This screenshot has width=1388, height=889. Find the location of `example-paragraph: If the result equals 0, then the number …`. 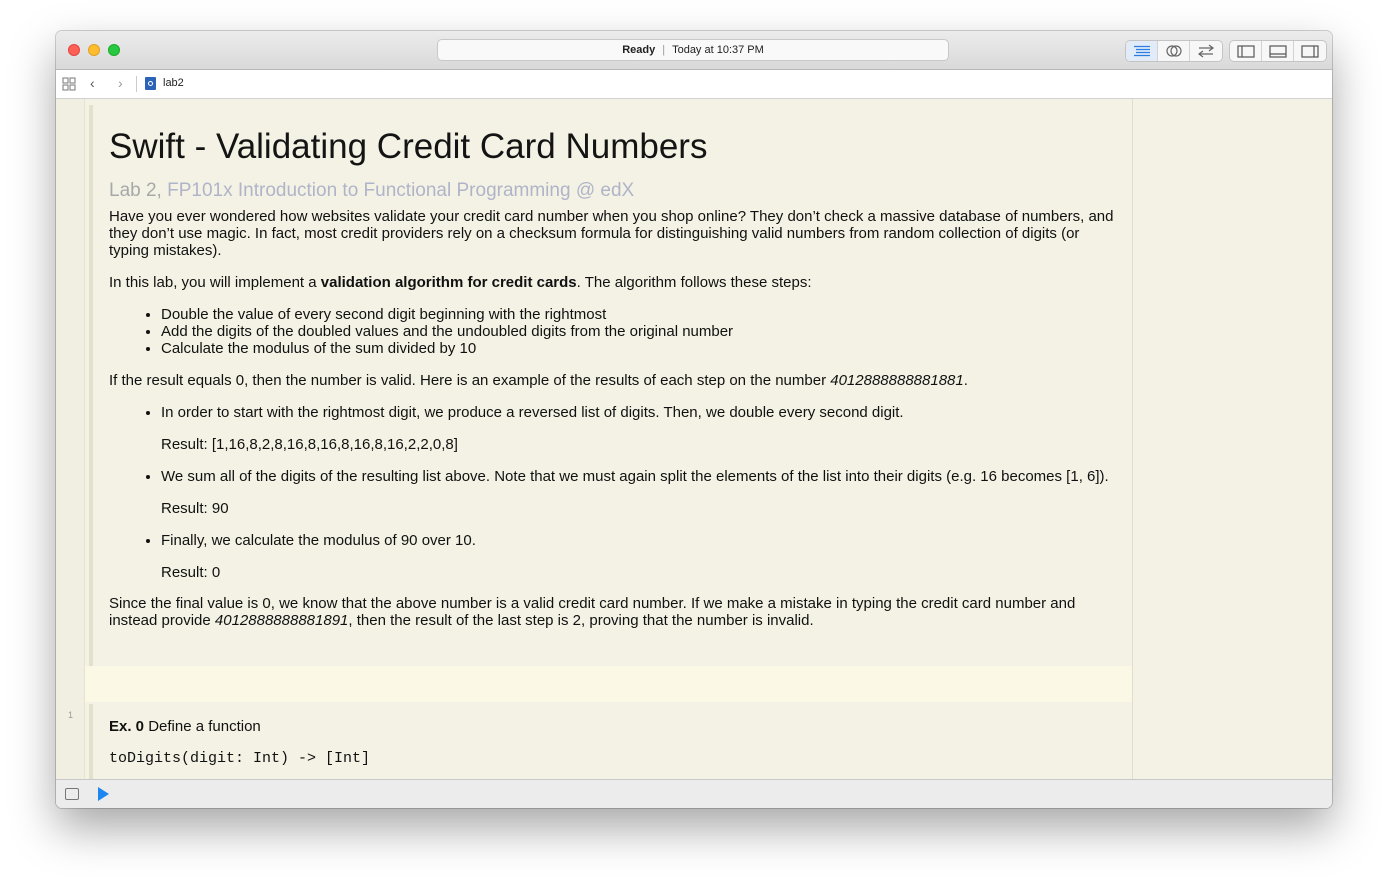

example-paragraph: If the result equals 0, then the number … is located at coordinates (617, 380).